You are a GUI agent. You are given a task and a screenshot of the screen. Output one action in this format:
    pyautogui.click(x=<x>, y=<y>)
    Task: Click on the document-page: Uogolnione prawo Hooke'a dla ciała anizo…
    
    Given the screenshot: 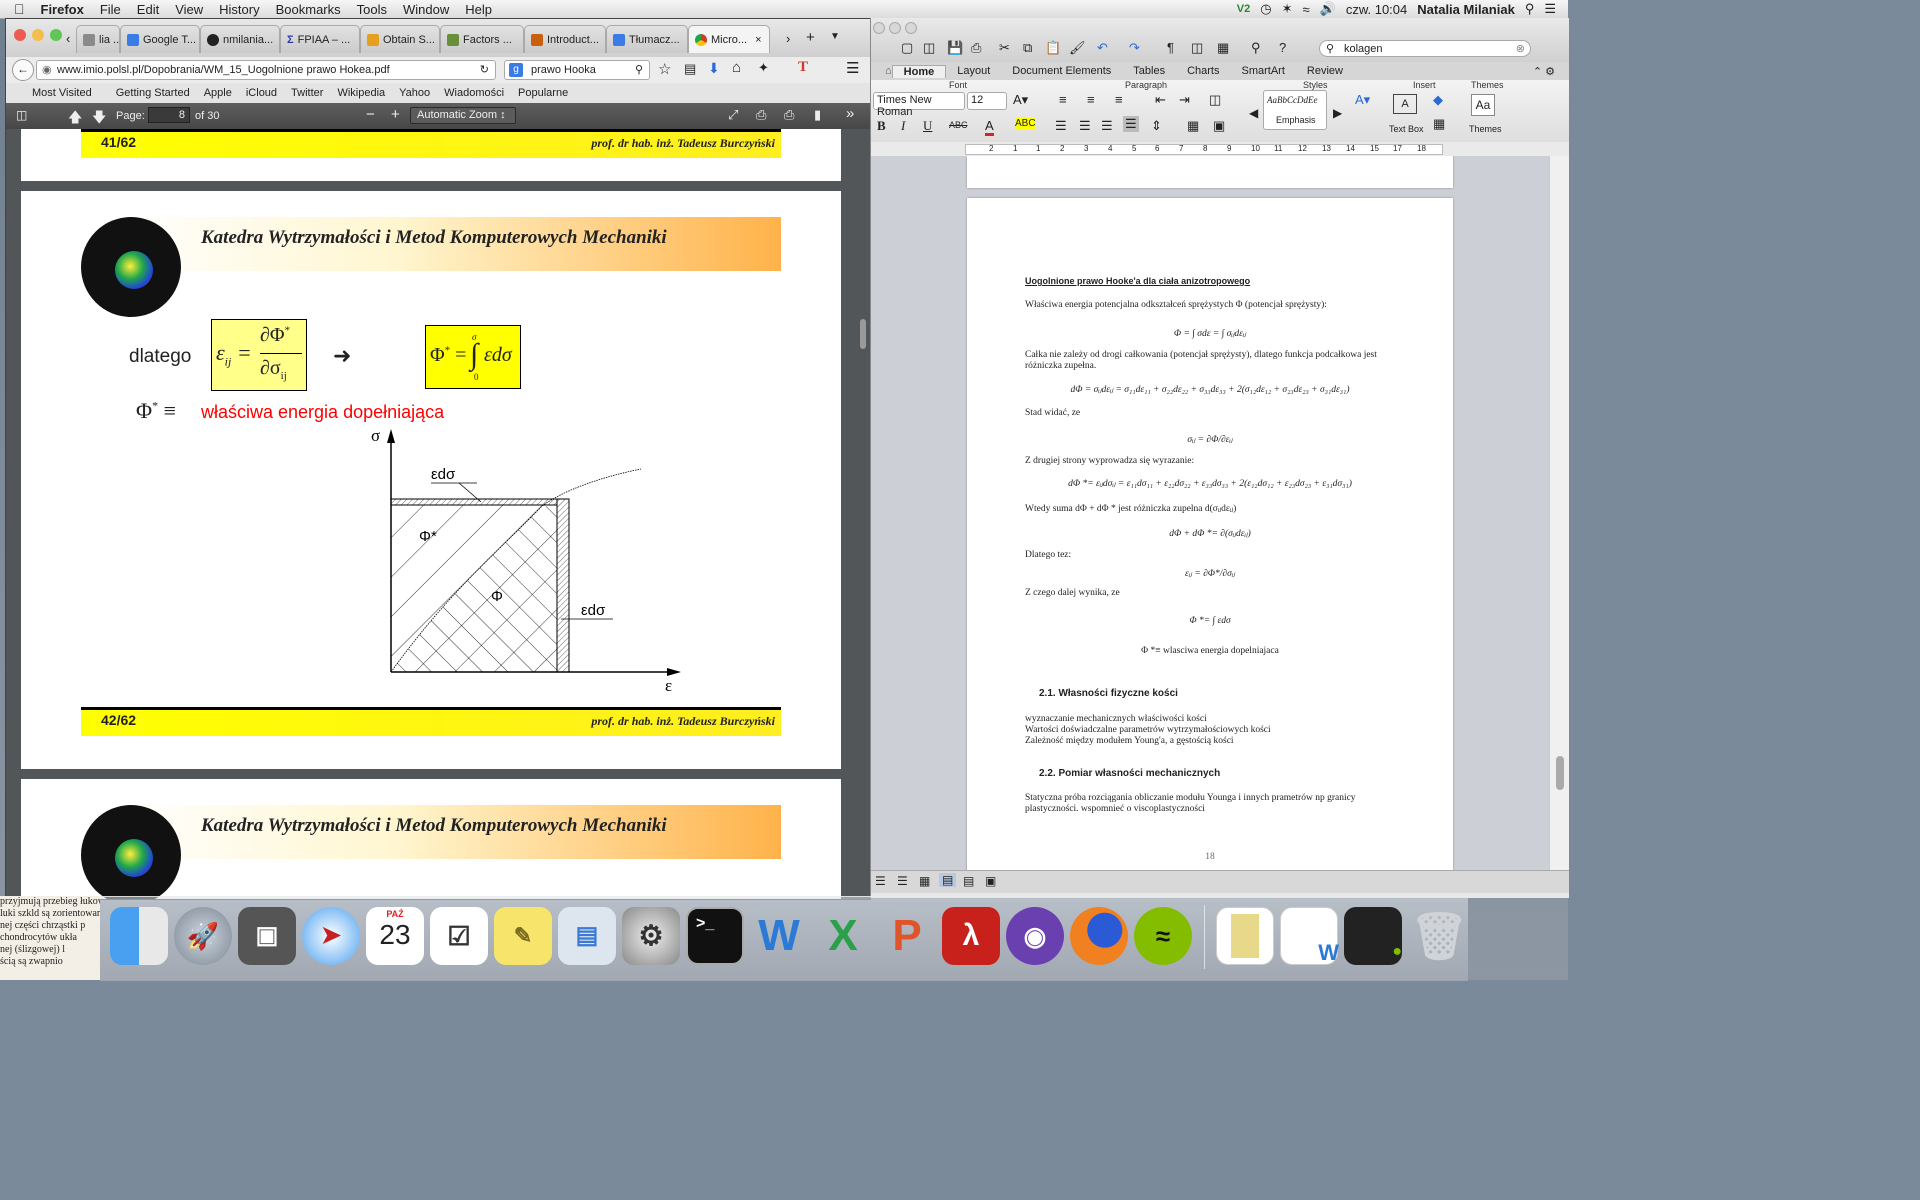 What is the action you would take?
    pyautogui.click(x=1210, y=536)
    